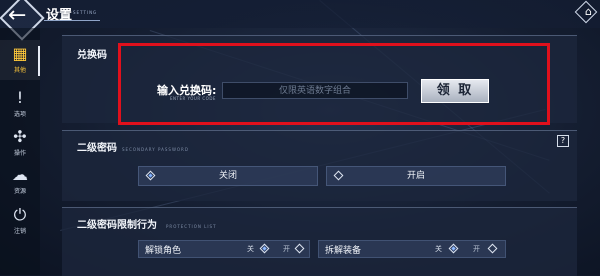  I want to click on password-on-button: 开启, so click(416, 176).